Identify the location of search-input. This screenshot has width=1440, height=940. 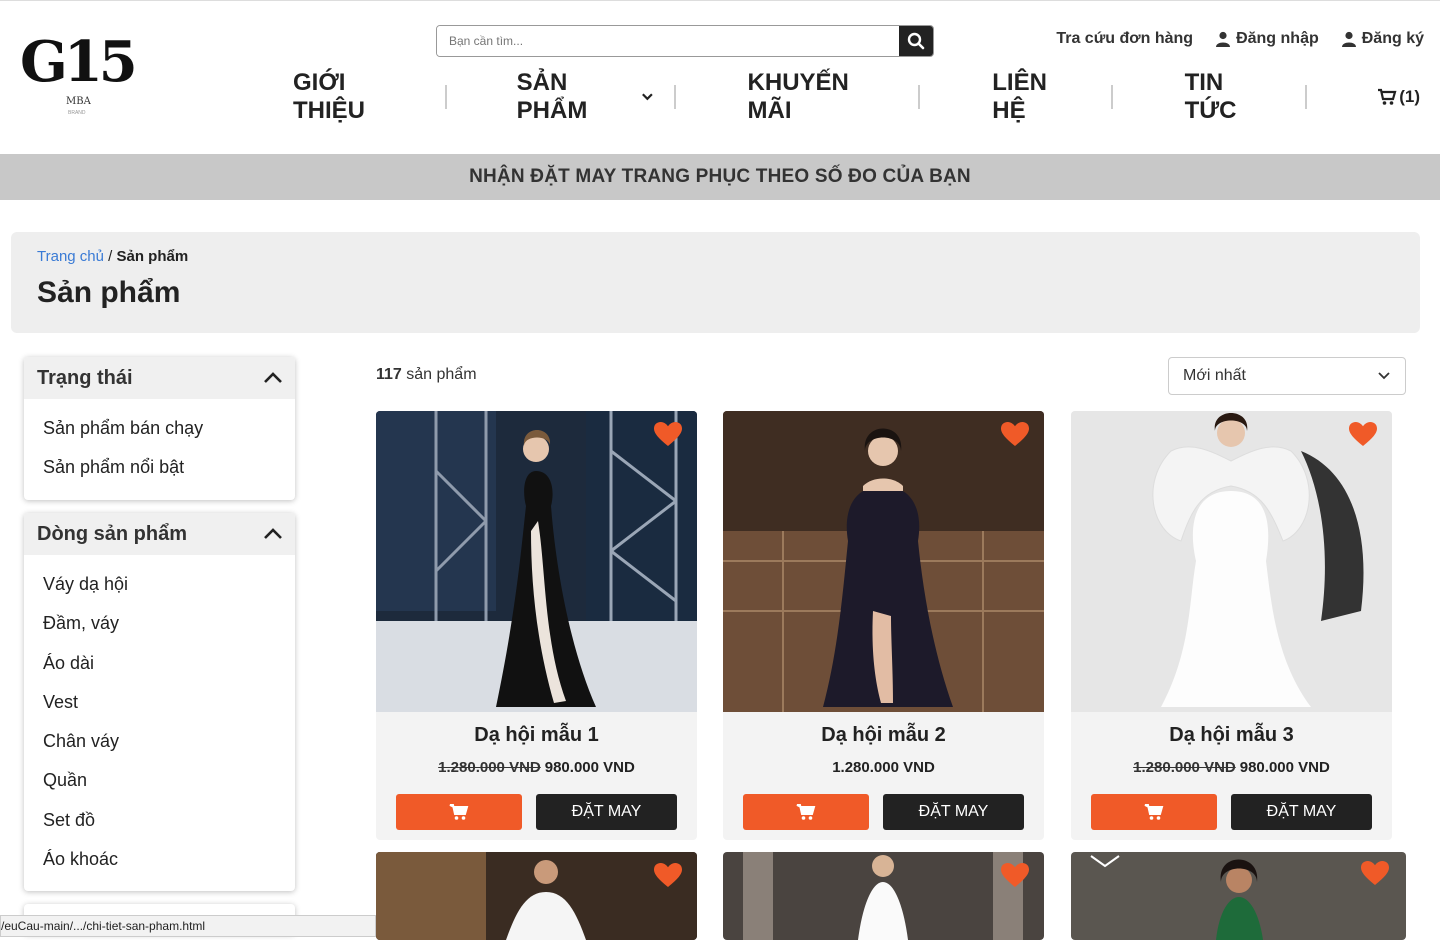
(668, 41).